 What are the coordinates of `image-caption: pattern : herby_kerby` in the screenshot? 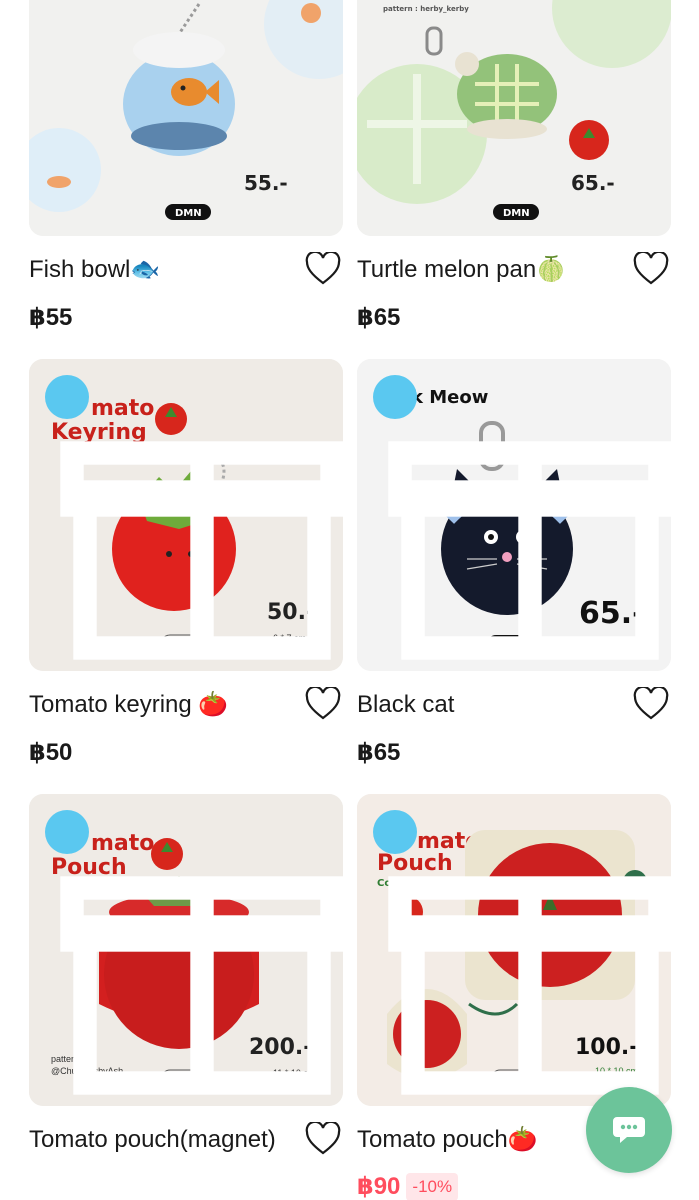 It's located at (426, 9).